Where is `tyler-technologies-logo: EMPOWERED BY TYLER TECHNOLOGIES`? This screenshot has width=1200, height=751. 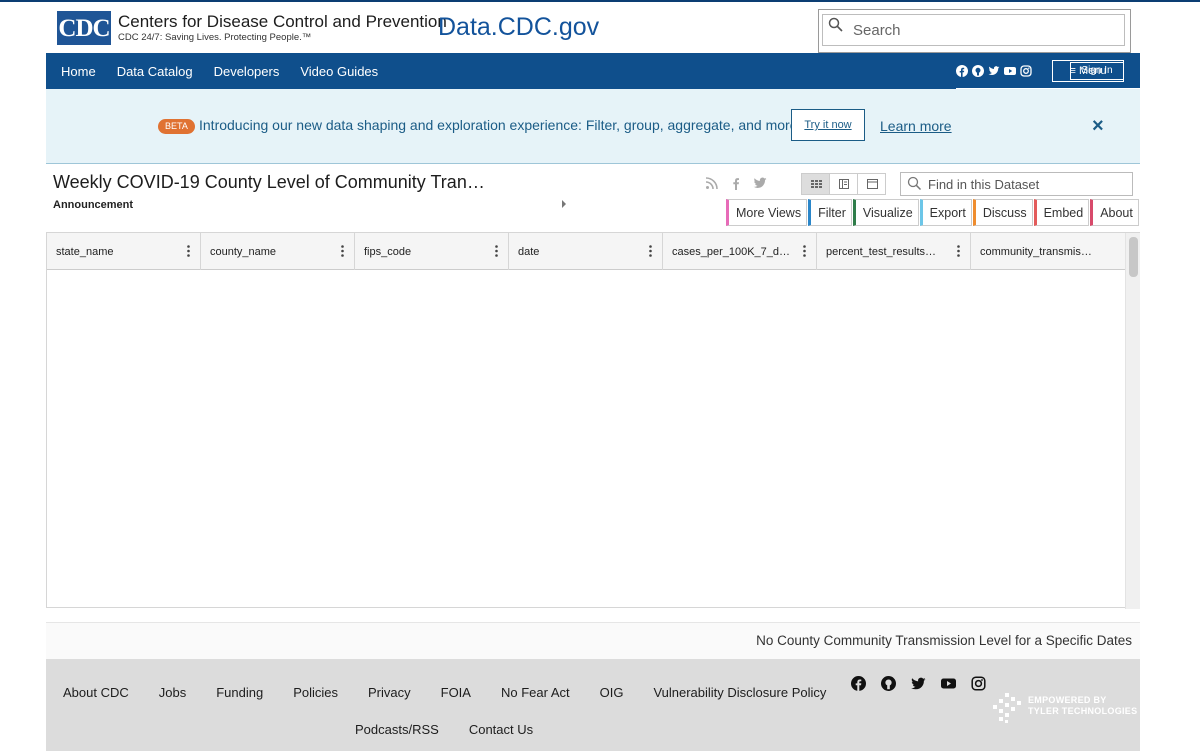 tyler-technologies-logo: EMPOWERED BY TYLER TECHNOLOGIES is located at coordinates (1064, 708).